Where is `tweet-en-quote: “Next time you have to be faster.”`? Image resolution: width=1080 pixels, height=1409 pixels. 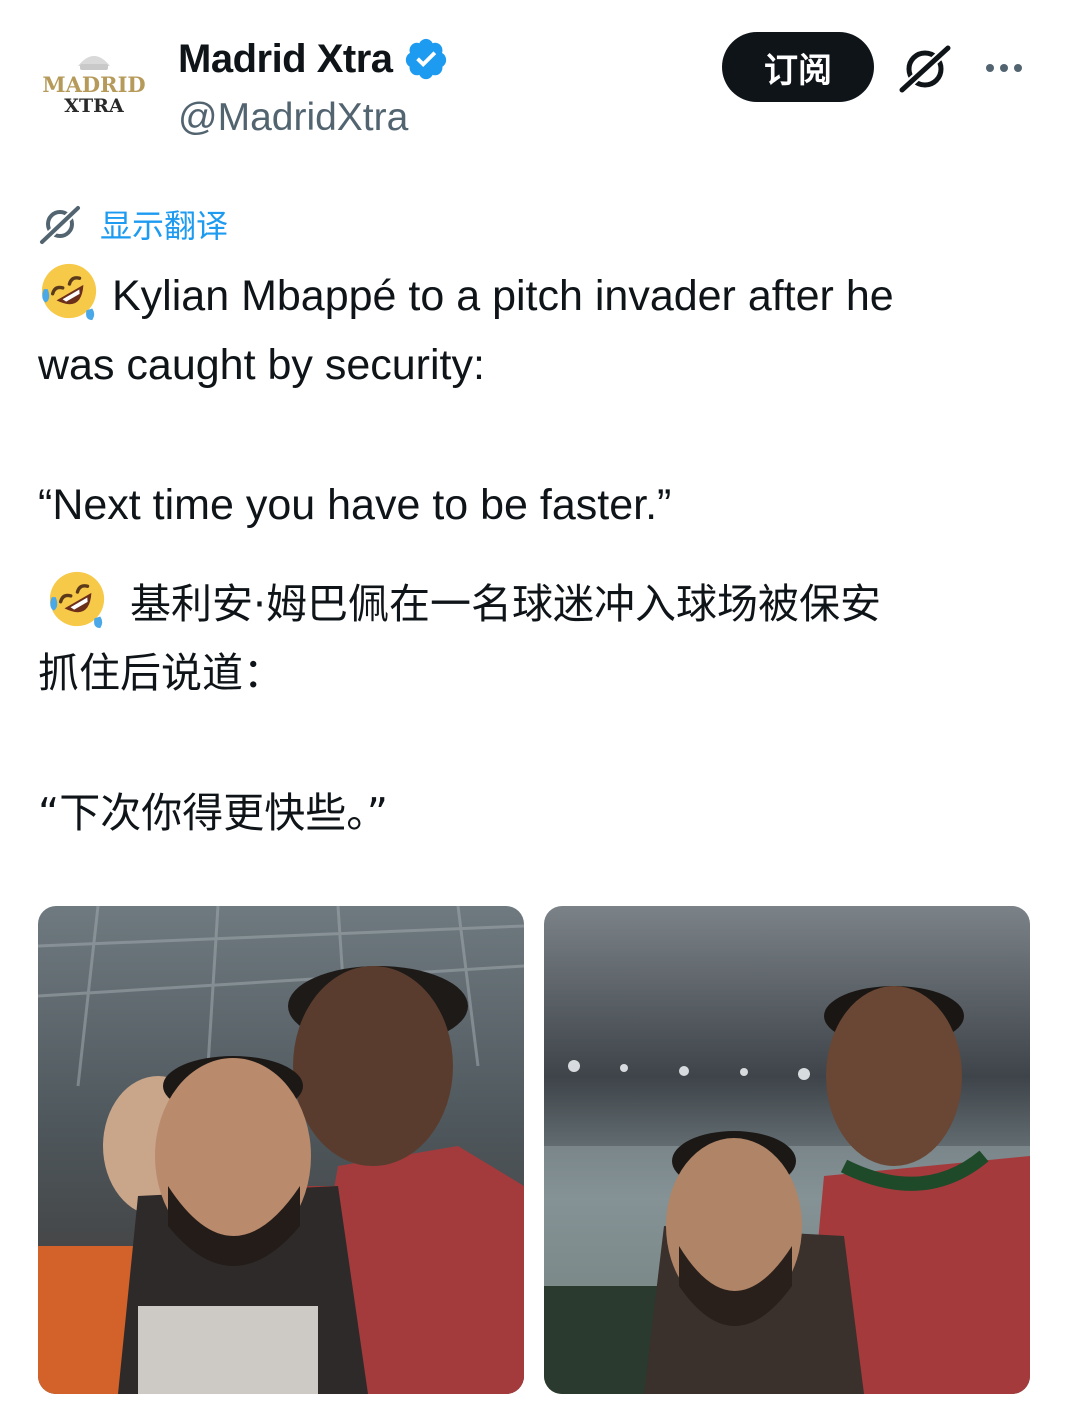
tweet-en-quote: “Next time you have to be faster.” is located at coordinates (355, 505).